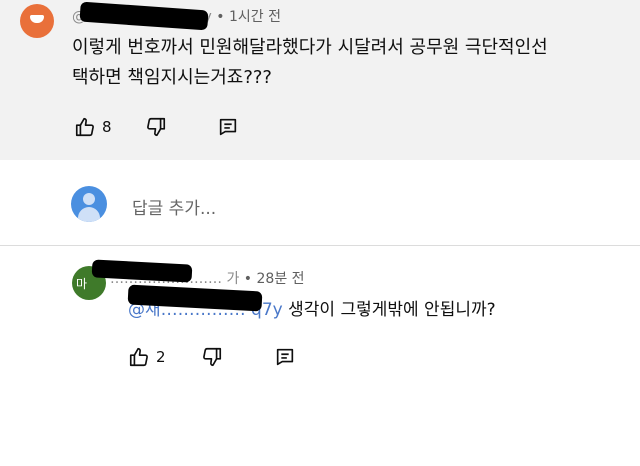 This screenshot has height=466, width=640. What do you see at coordinates (161, 357) in the screenshot?
I see `like-count: 2` at bounding box center [161, 357].